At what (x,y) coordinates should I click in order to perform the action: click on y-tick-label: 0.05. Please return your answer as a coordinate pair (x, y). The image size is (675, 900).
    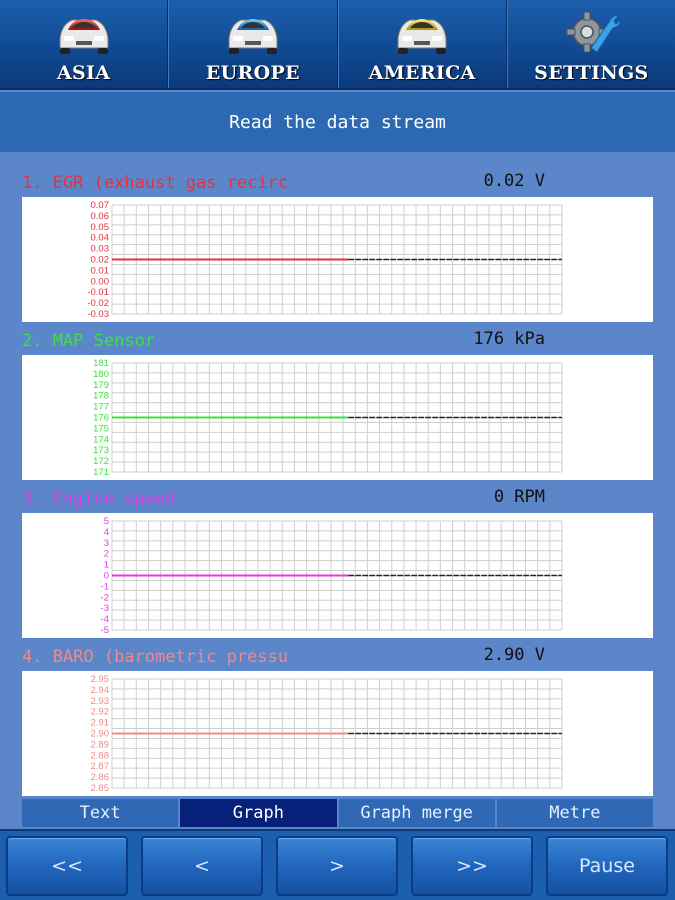
    Looking at the image, I should click on (100, 227).